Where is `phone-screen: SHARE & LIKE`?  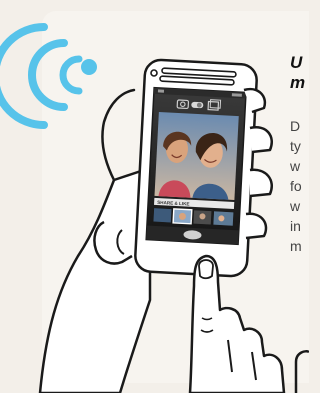
phone-screen: SHARE & LIKE is located at coordinates (196, 166).